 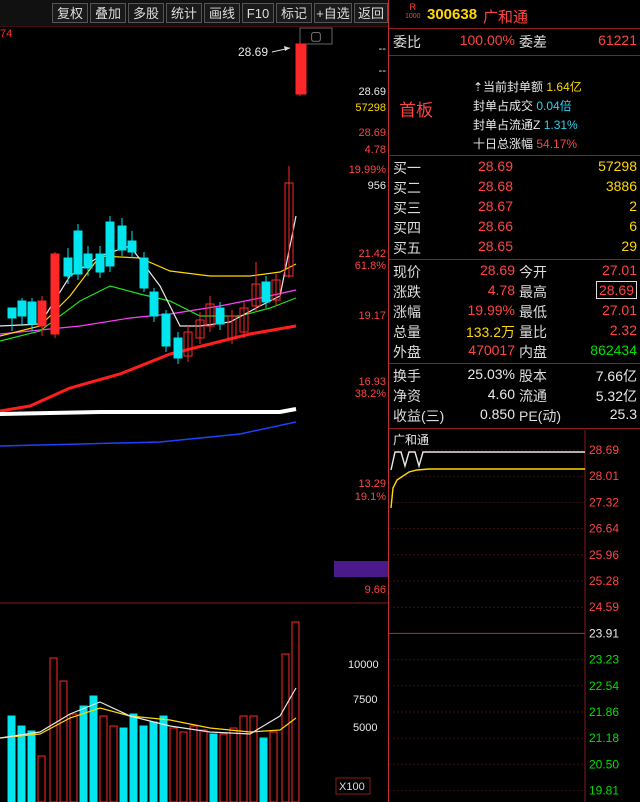 What do you see at coordinates (497, 414) in the screenshot?
I see `stat-value: 0.850` at bounding box center [497, 414].